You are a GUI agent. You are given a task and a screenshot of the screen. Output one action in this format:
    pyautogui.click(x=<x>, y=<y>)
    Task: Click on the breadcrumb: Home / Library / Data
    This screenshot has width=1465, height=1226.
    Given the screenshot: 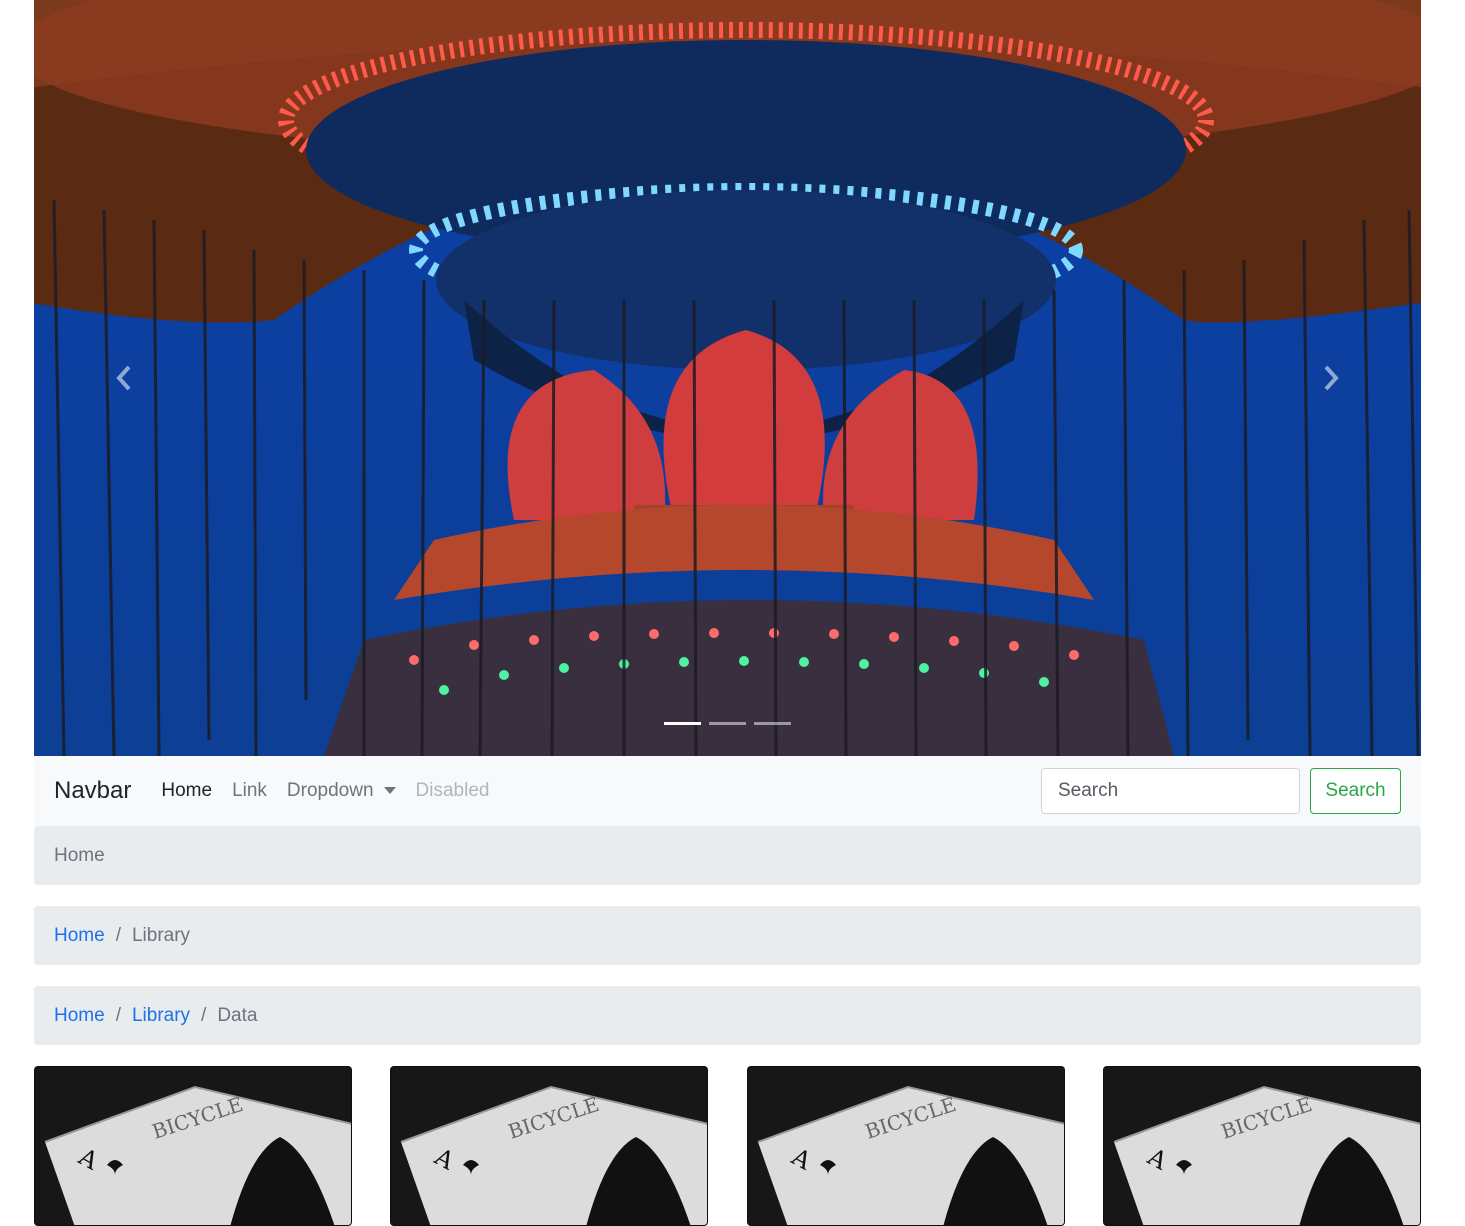 What is the action you would take?
    pyautogui.click(x=727, y=1015)
    